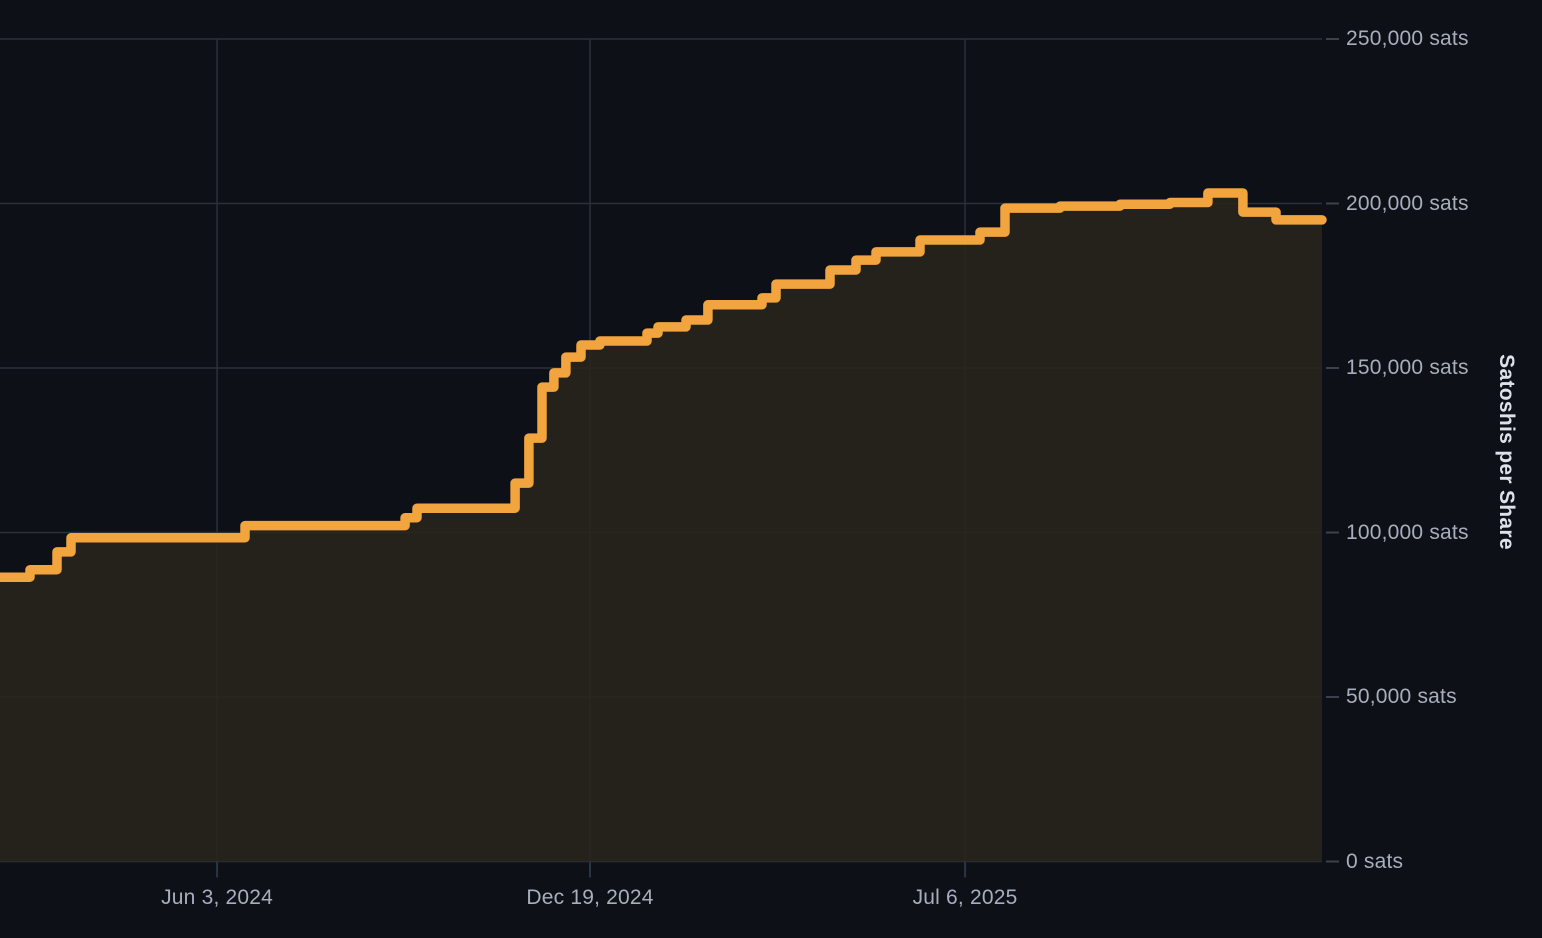  What do you see at coordinates (1407, 532) in the screenshot?
I see `y-tick-label: 100,000 sats` at bounding box center [1407, 532].